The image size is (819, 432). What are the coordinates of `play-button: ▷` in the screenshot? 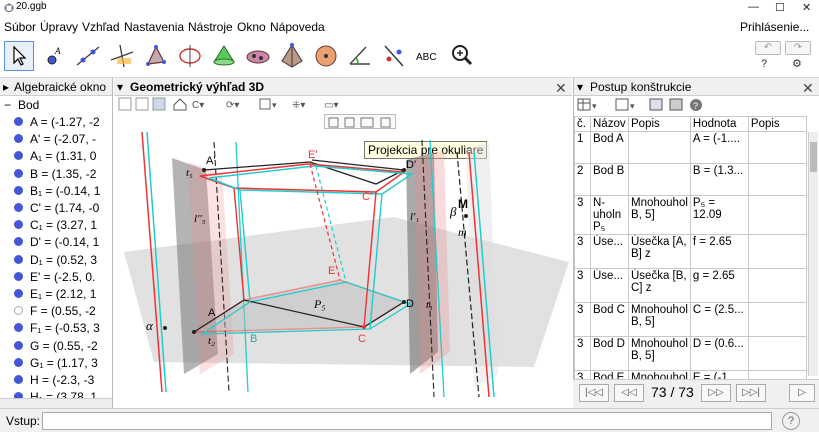 It's located at (802, 393).